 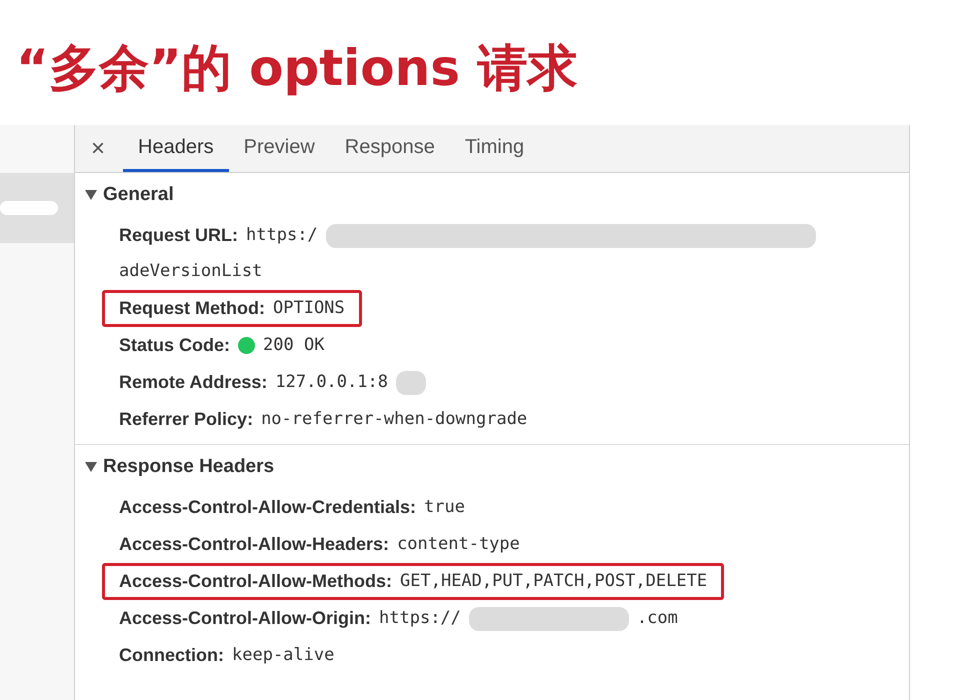 What do you see at coordinates (98, 148) in the screenshot?
I see `close-button: ×` at bounding box center [98, 148].